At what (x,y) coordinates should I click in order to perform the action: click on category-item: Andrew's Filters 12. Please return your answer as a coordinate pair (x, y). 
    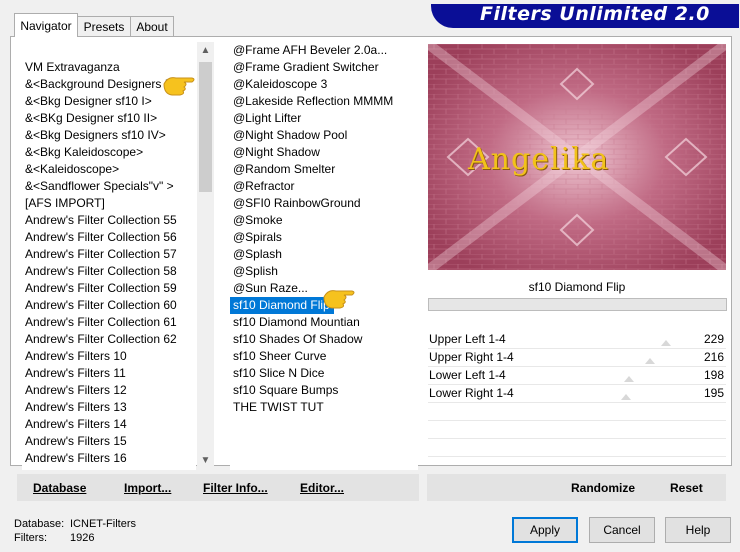
    Looking at the image, I should click on (109, 390).